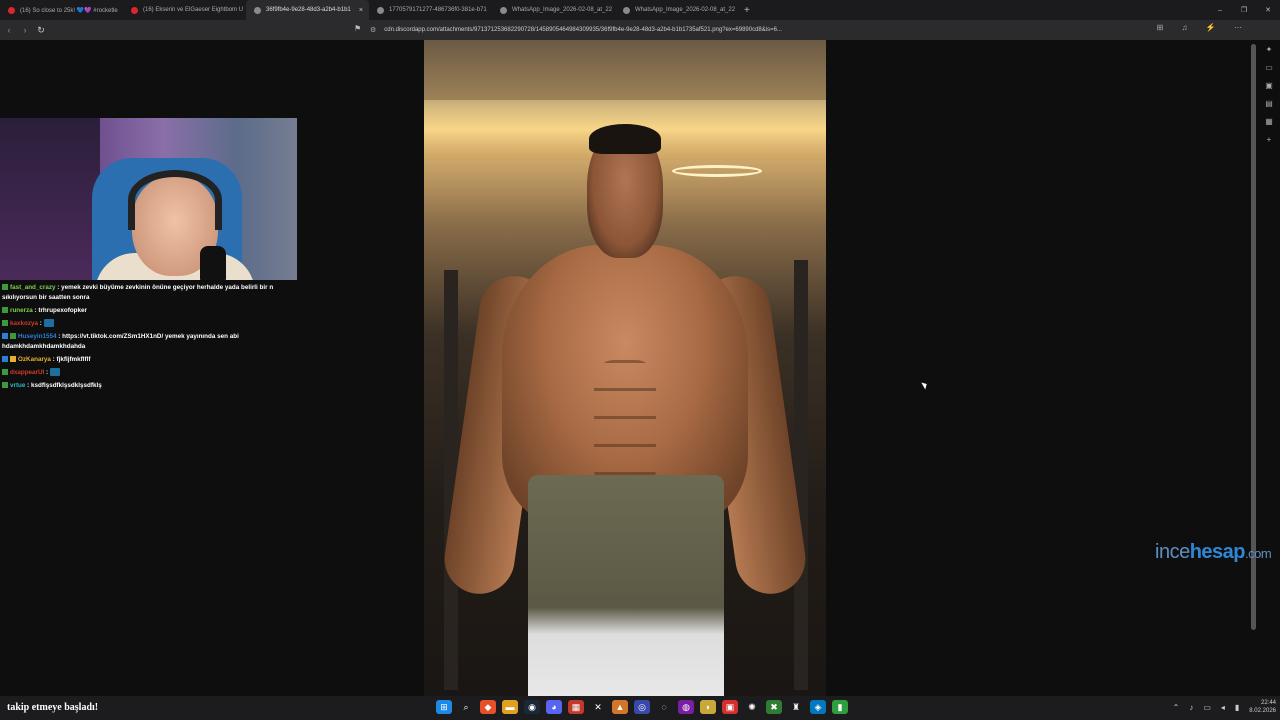 The width and height of the screenshot is (1280, 720). What do you see at coordinates (1176, 707) in the screenshot?
I see `chevron-up-icon: ⌃` at bounding box center [1176, 707].